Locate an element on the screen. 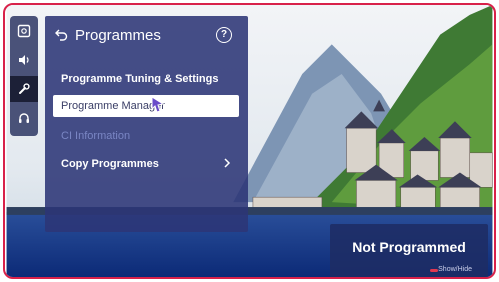  panel-title: Programmes is located at coordinates (118, 35).